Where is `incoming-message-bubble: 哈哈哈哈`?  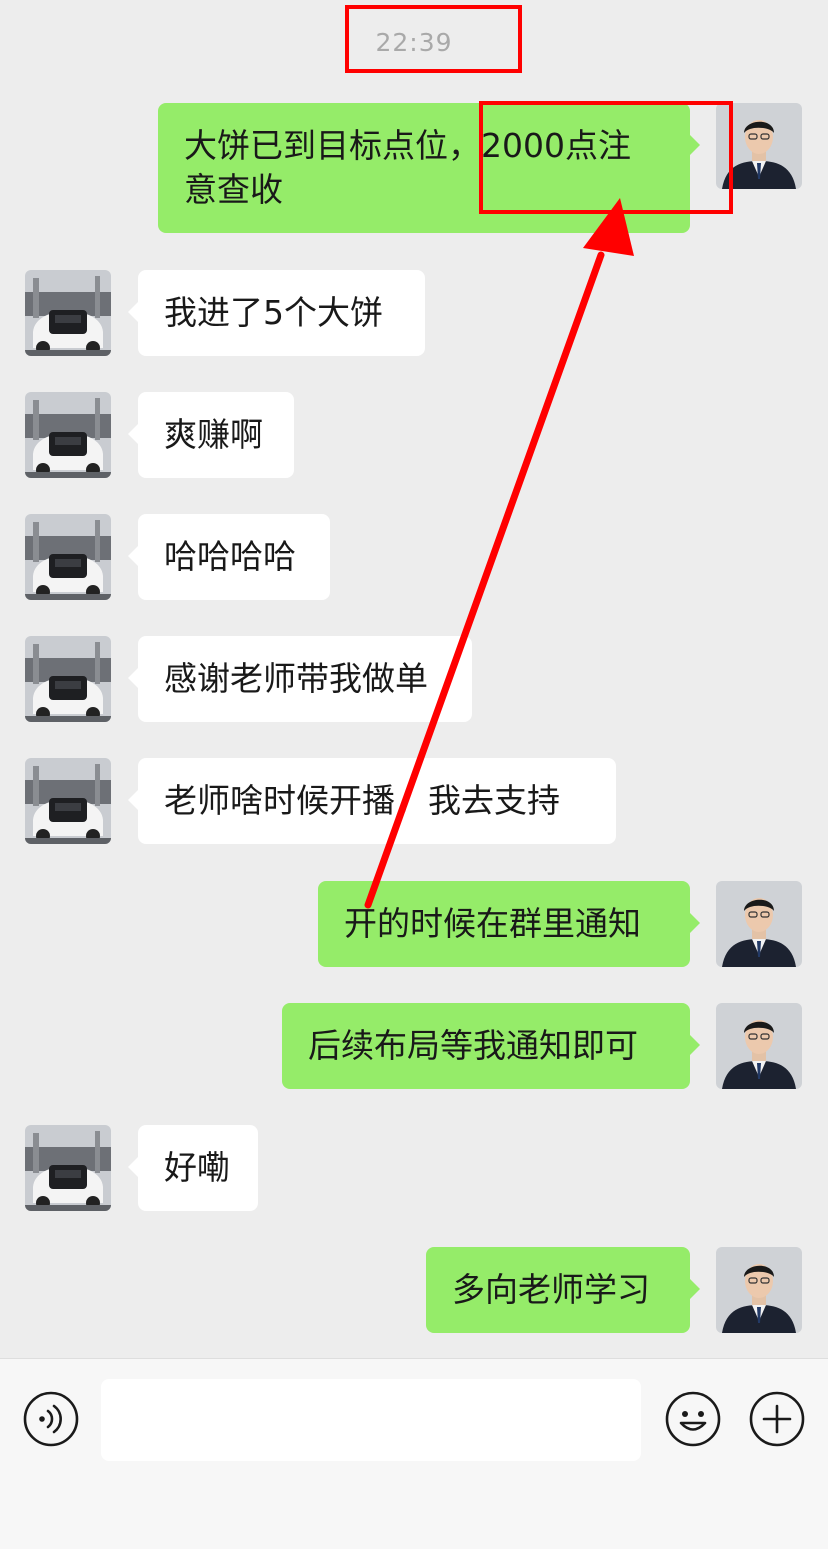 incoming-message-bubble: 哈哈哈哈 is located at coordinates (229, 557).